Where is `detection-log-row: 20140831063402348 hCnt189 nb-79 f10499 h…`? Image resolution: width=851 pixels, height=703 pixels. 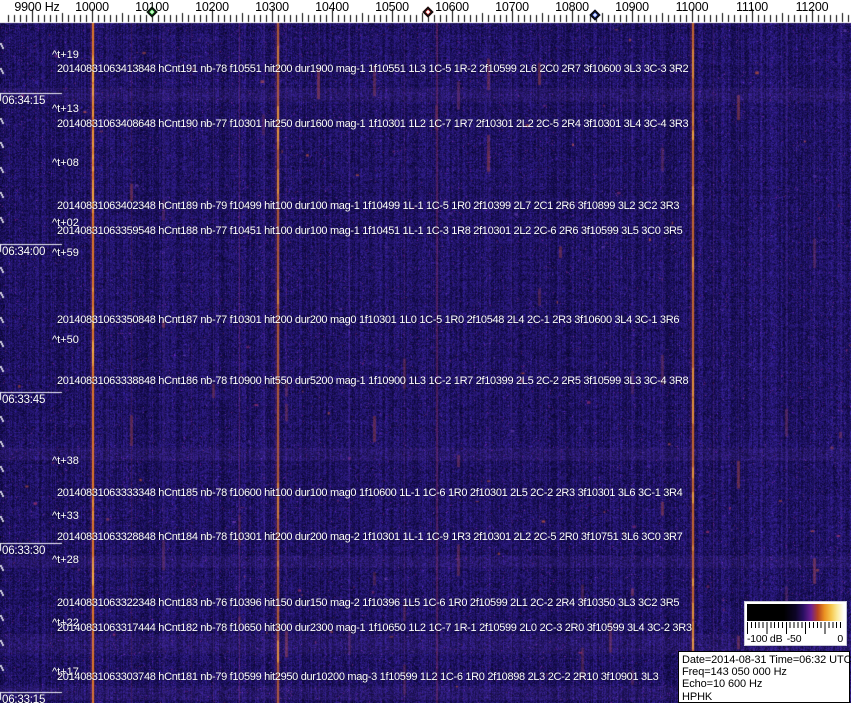
detection-log-row: 20140831063402348 hCnt189 nb-79 f10499 h… is located at coordinates (368, 206).